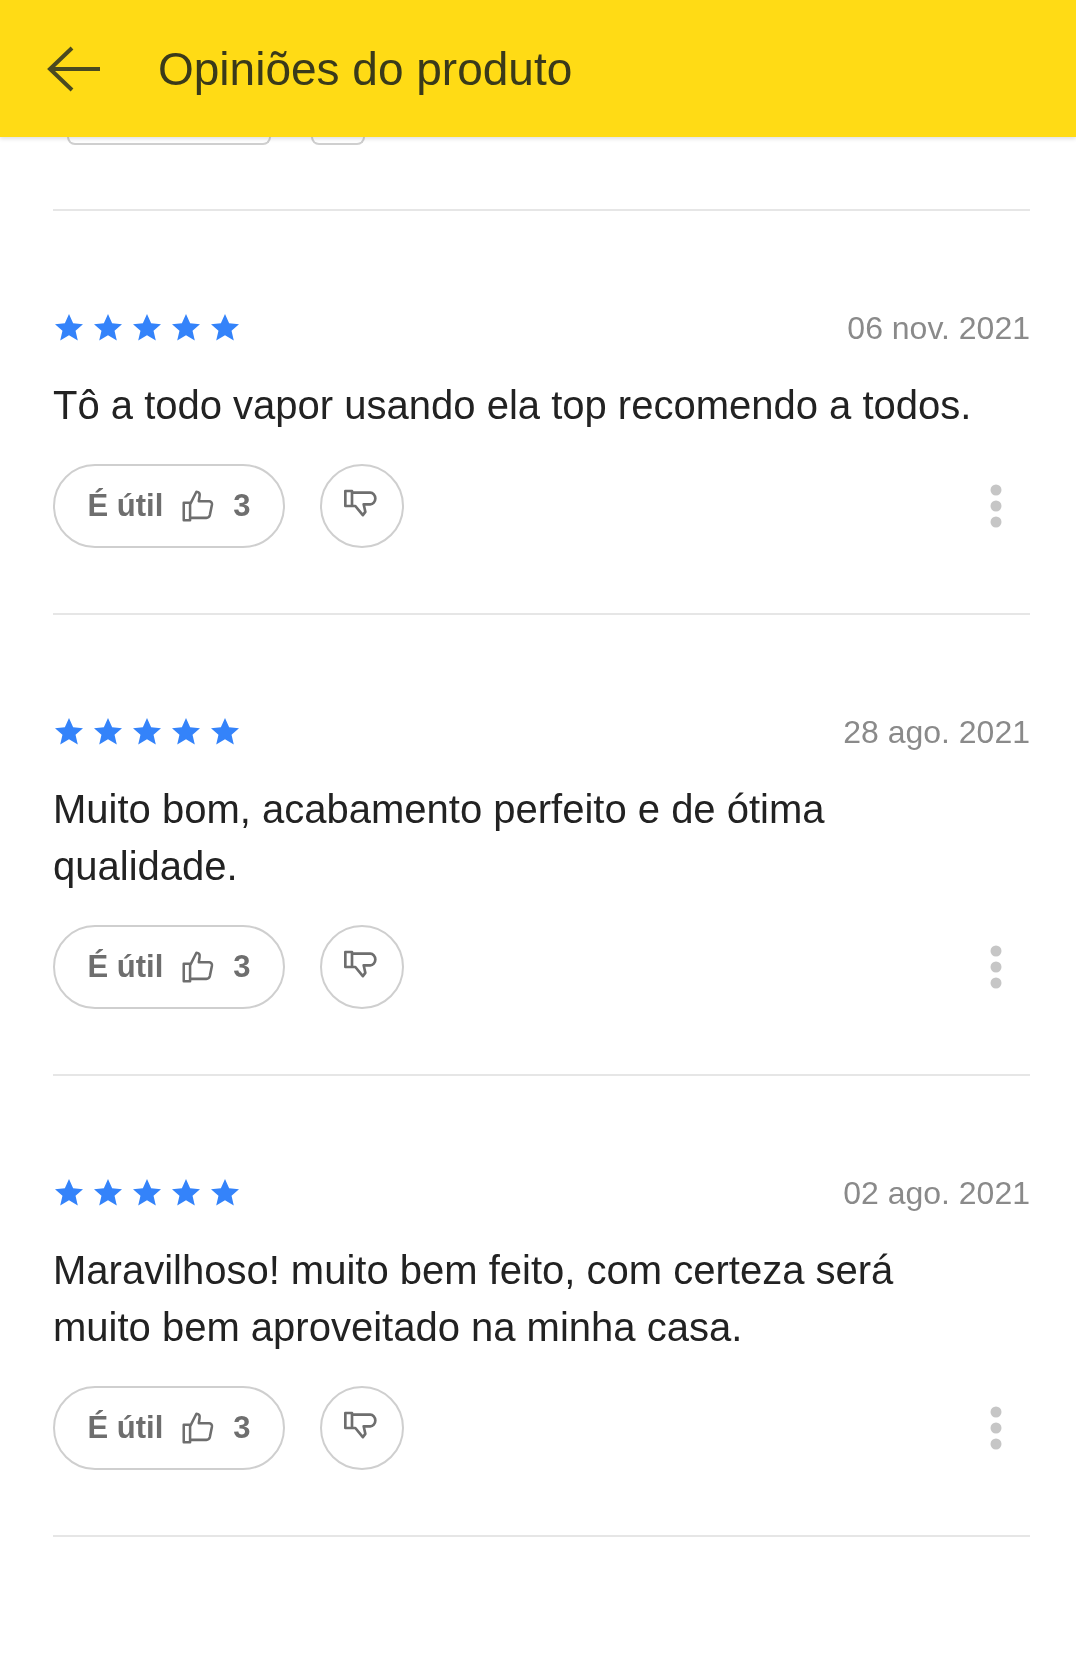  What do you see at coordinates (74, 68) in the screenshot?
I see `back-arrow-icon` at bounding box center [74, 68].